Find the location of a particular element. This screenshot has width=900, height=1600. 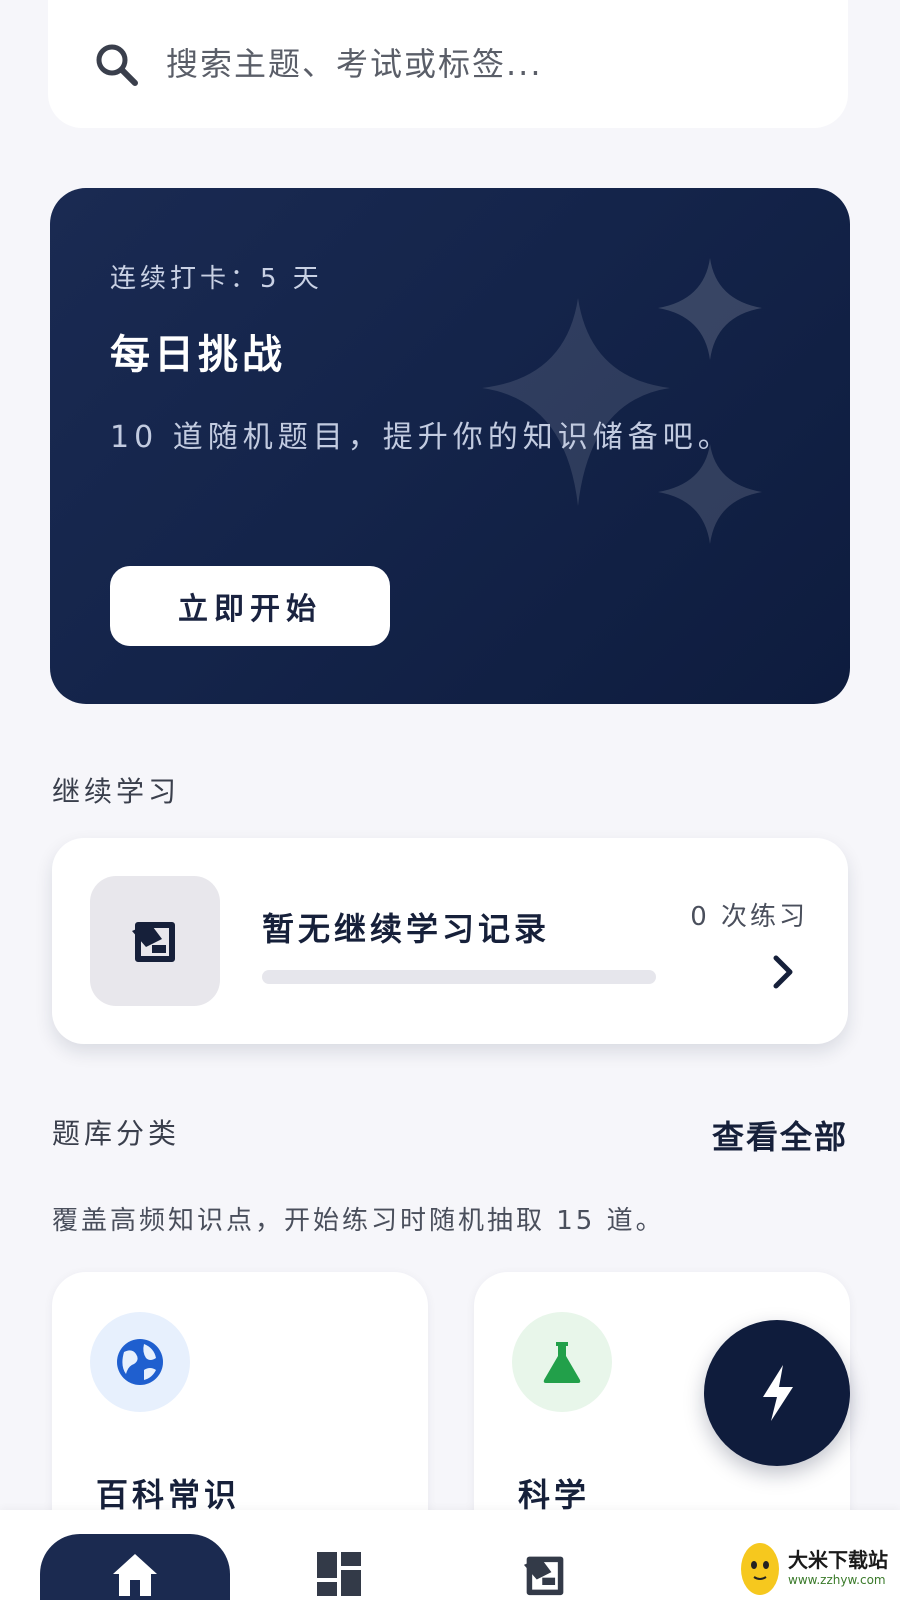

daily-challenge-description: 10 道随机题目，提升你的知识储备吧。 is located at coordinates (421, 437).